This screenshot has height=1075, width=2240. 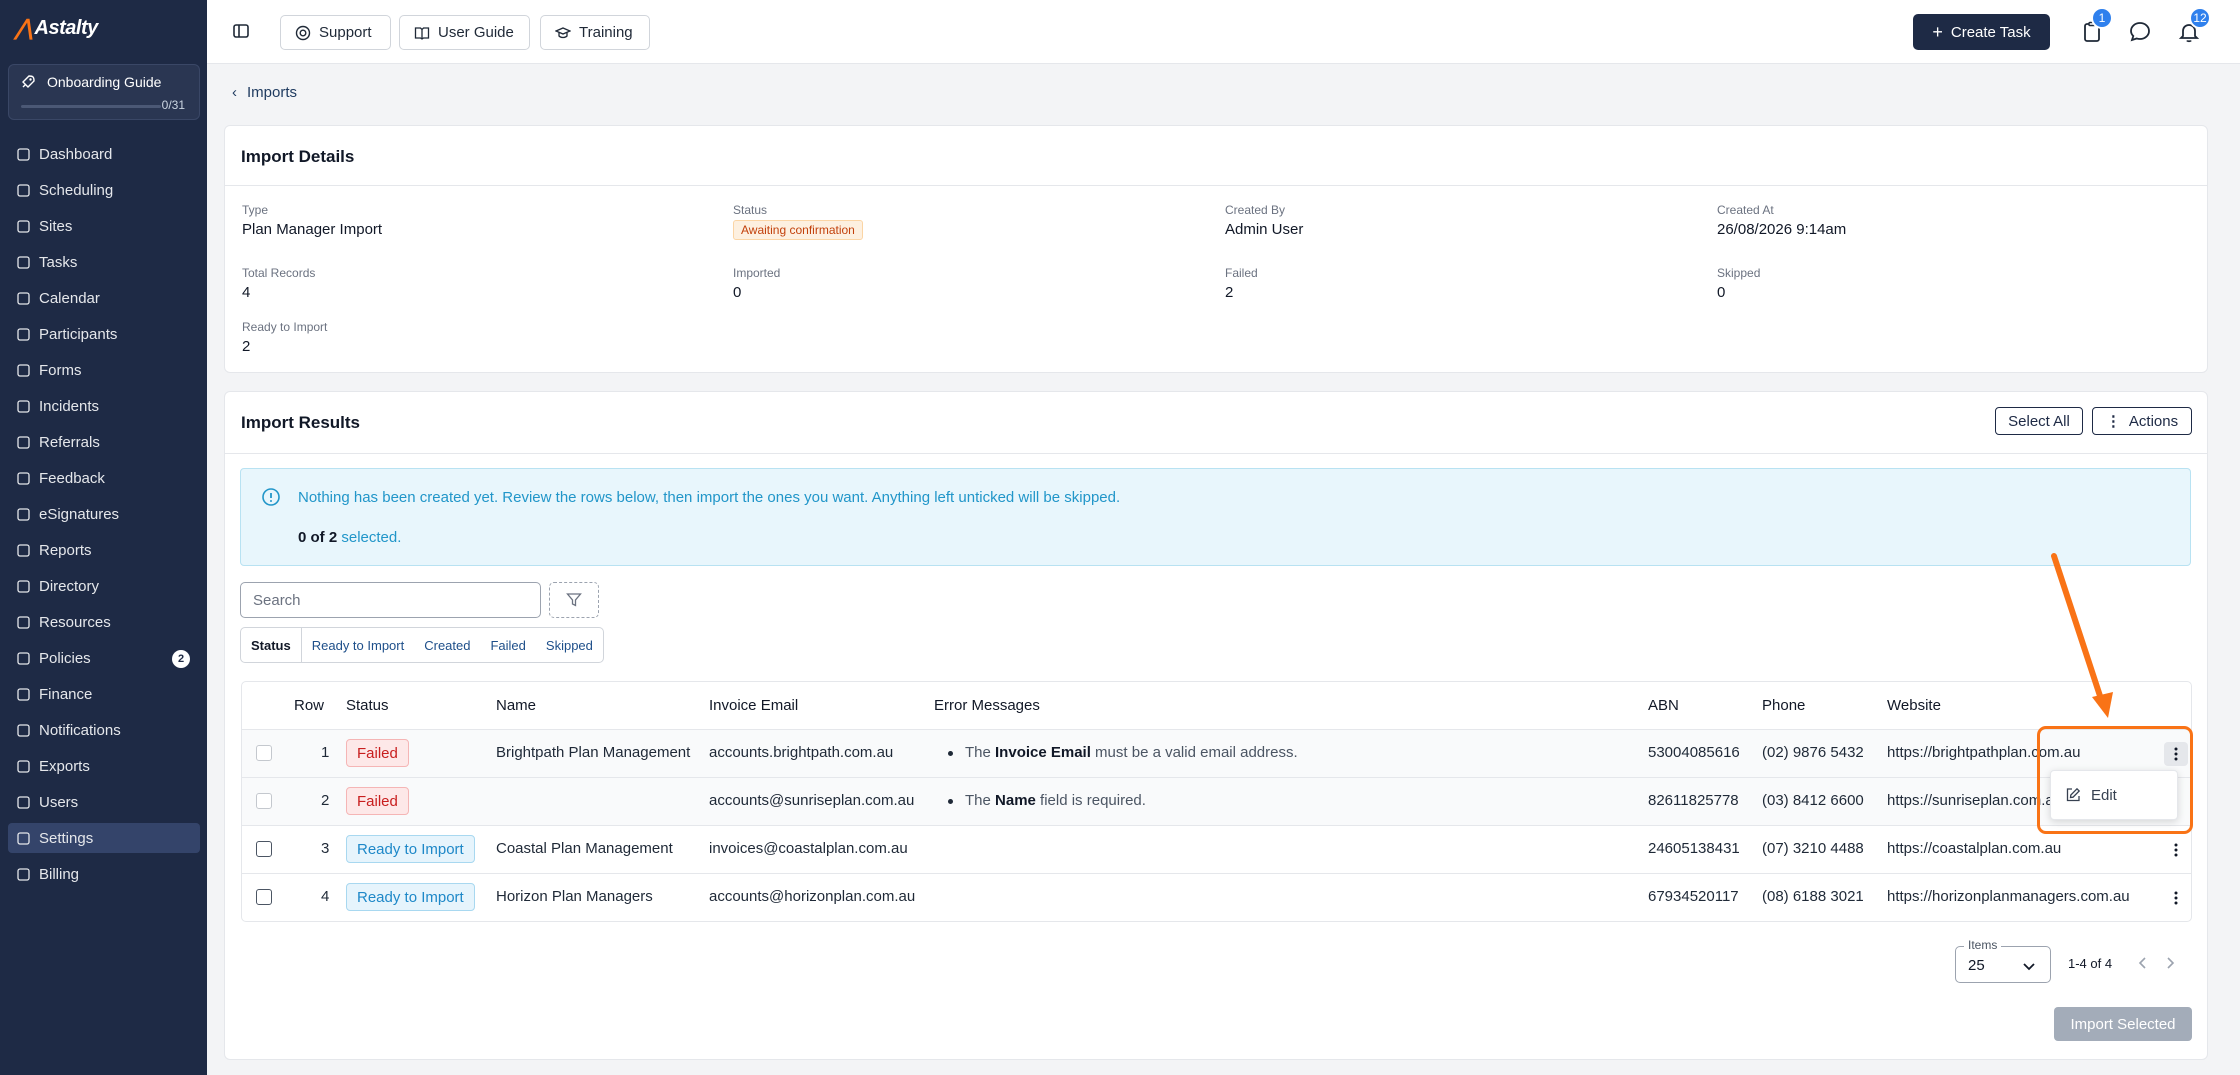 I want to click on sidebar-item-tasks: Tasks, so click(x=104, y=262).